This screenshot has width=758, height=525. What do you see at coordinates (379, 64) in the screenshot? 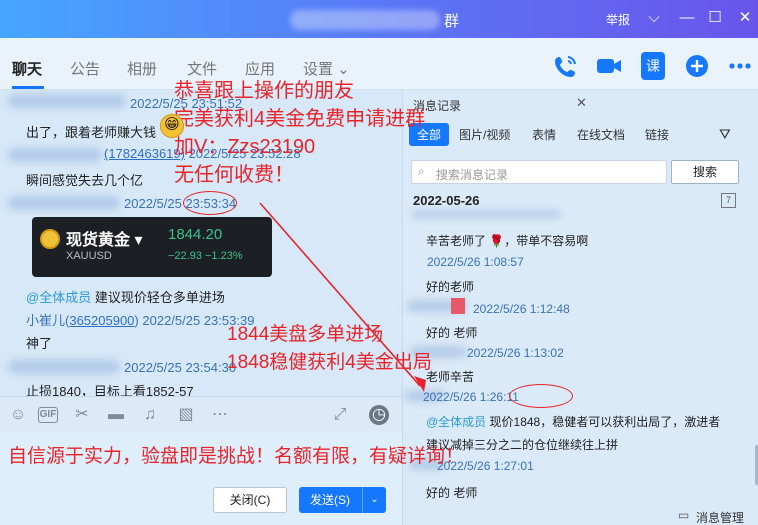
I see `group-tab-bar: 聊天 公告 相册 文件 应用 设置 ⌄ 课` at bounding box center [379, 64].